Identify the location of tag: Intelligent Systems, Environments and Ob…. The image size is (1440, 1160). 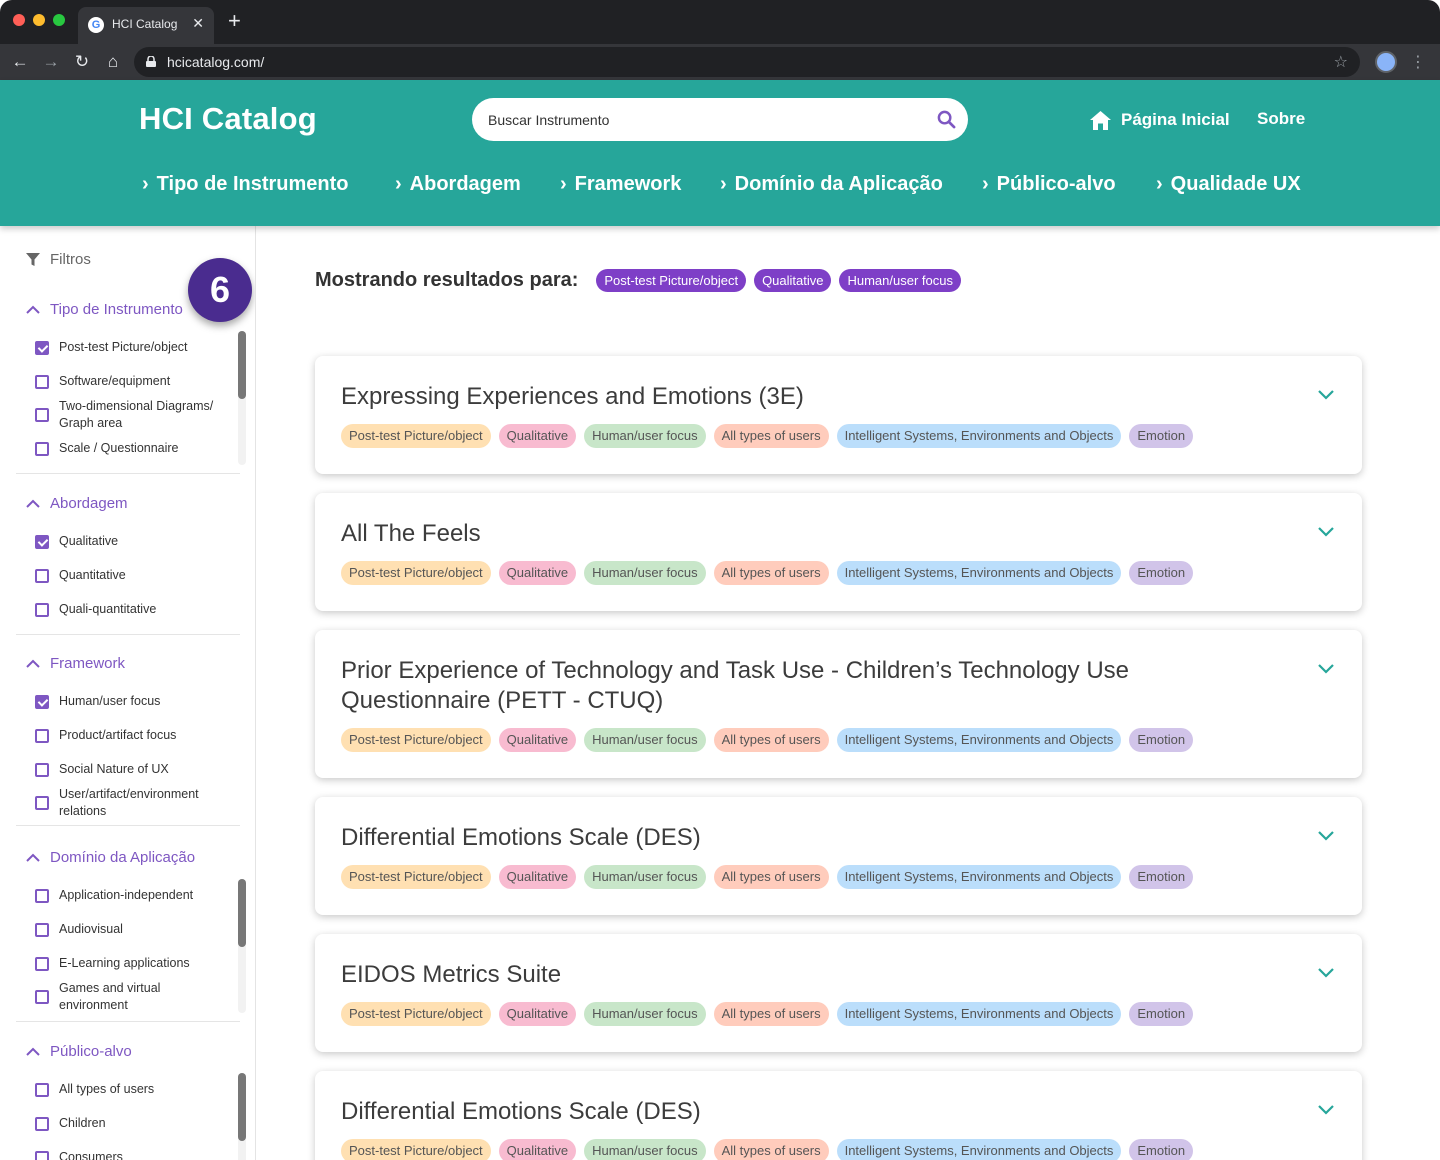
(979, 1014).